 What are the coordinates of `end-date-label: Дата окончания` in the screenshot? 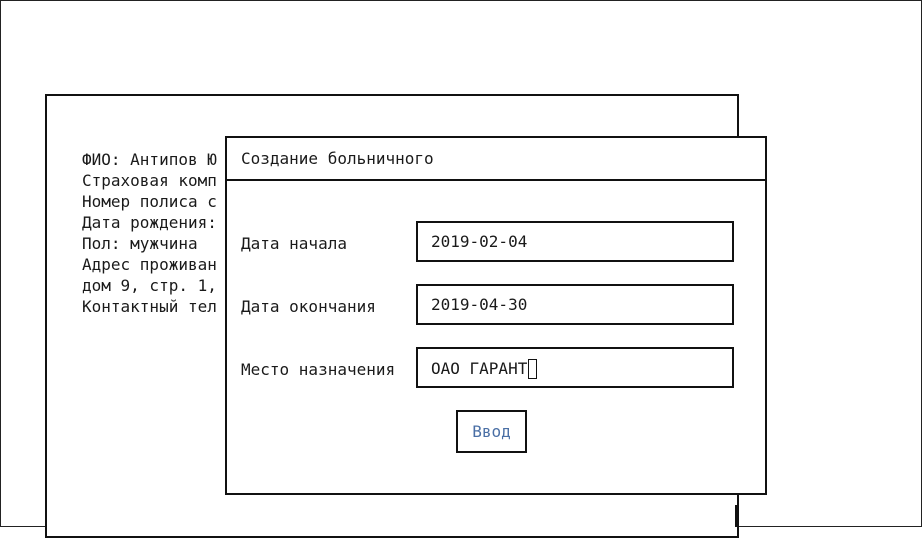 It's located at (308, 306).